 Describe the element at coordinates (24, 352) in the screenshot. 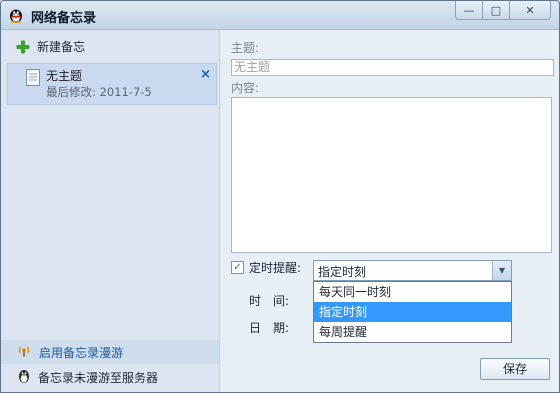

I see `broadcast-icon` at that location.